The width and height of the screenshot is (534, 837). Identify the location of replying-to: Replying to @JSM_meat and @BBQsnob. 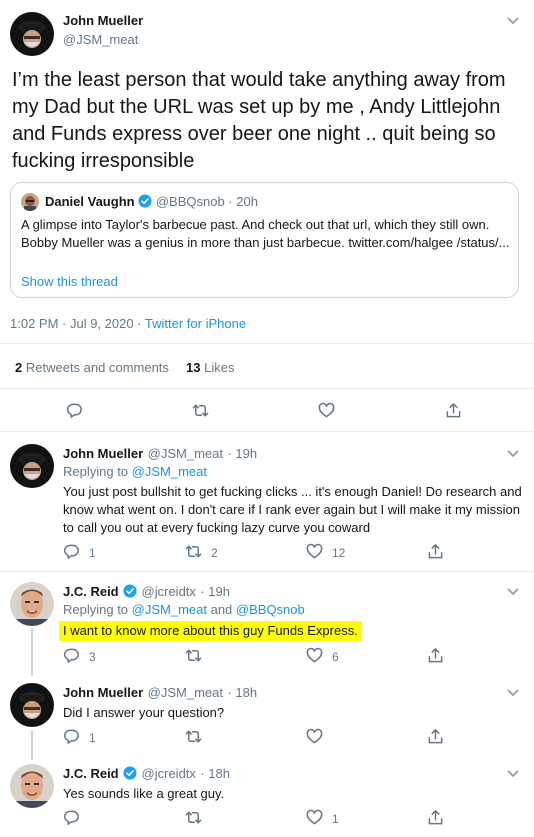
(184, 609).